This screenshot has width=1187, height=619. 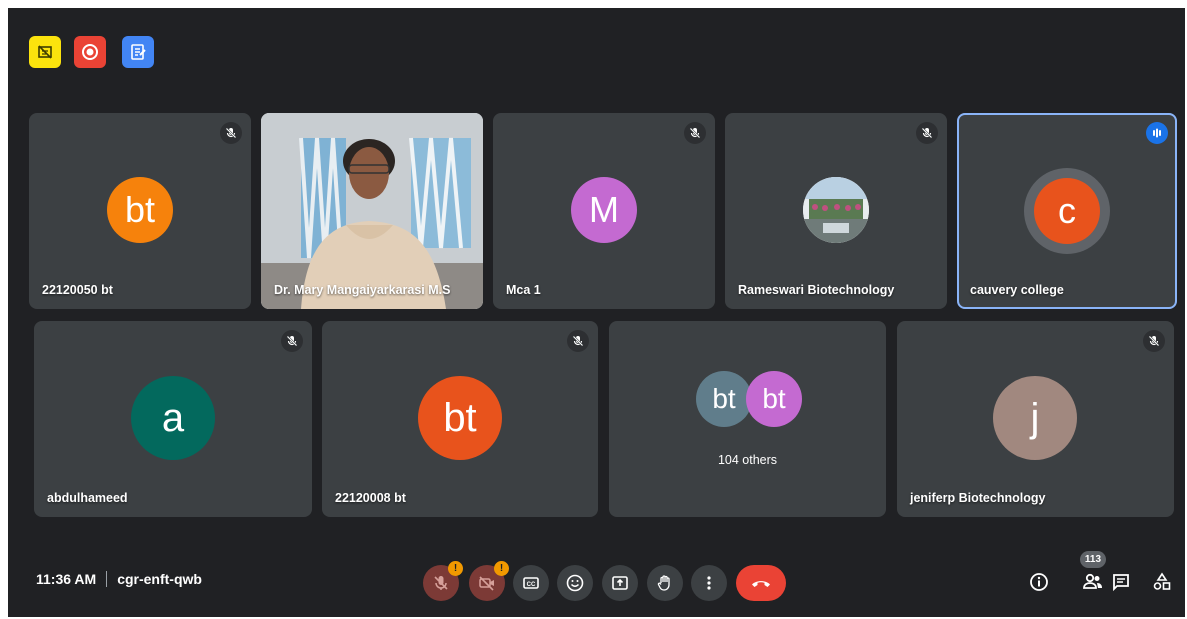 I want to click on raise-hand-button, so click(x=665, y=583).